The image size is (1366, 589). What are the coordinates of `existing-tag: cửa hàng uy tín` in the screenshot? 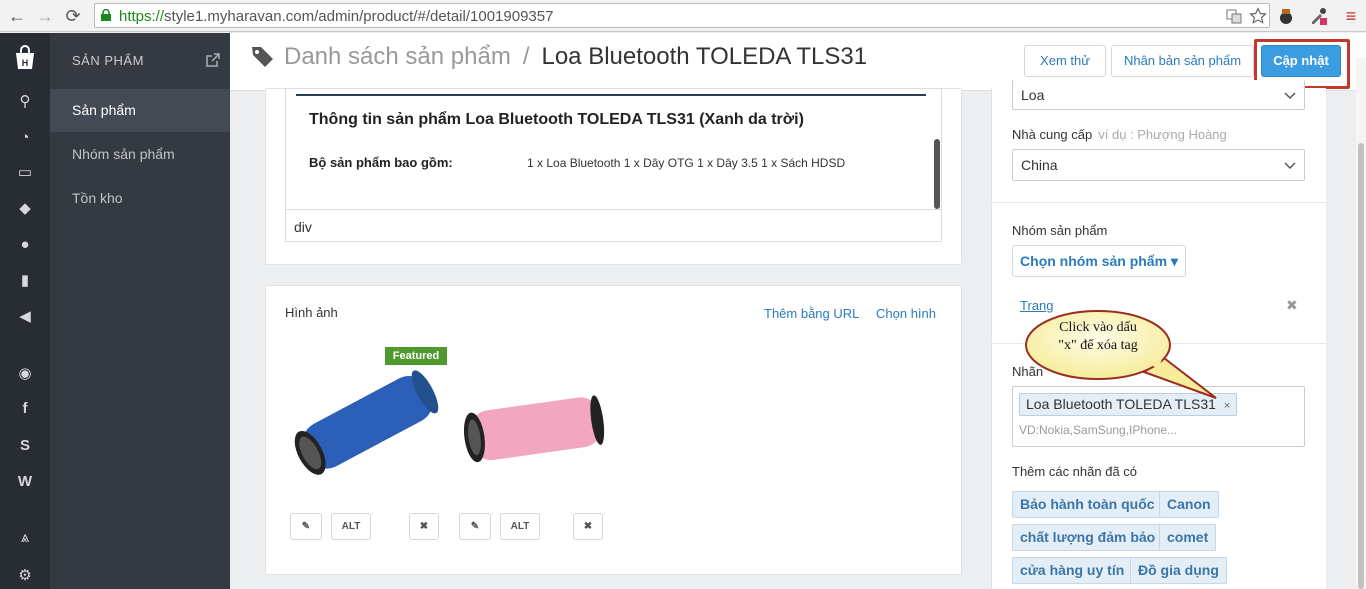 It's located at (1072, 570).